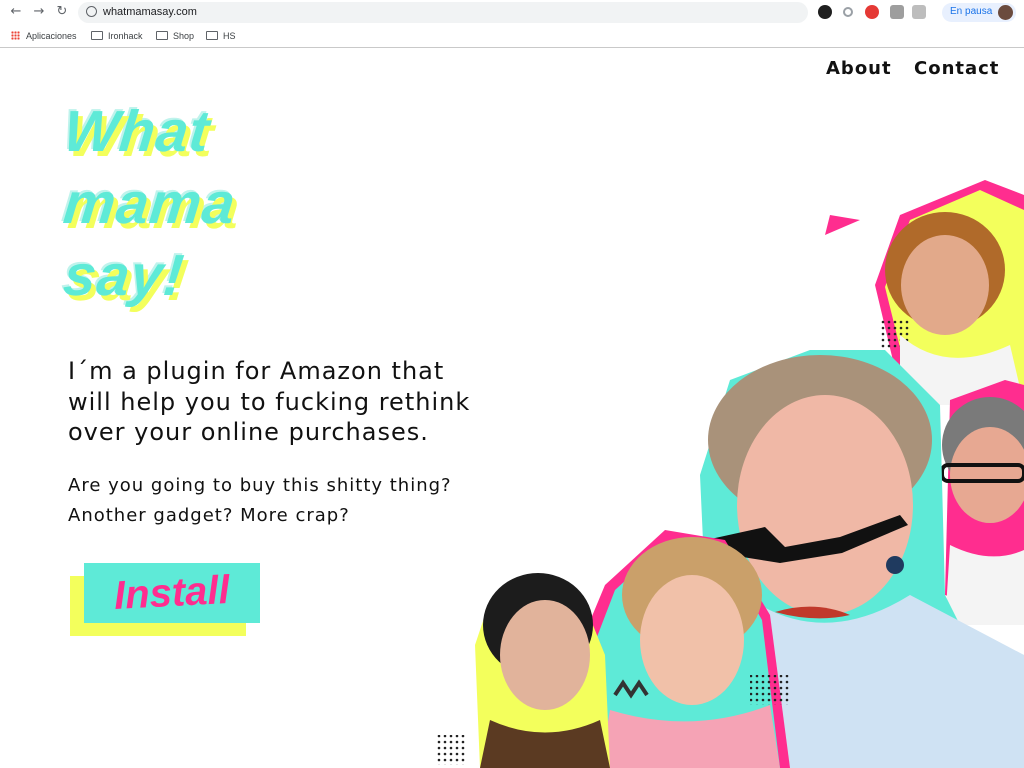 The image size is (1024, 768). I want to click on browser-toolbar: ← → ↻ whatmamasay.com En pausa, so click(512, 12).